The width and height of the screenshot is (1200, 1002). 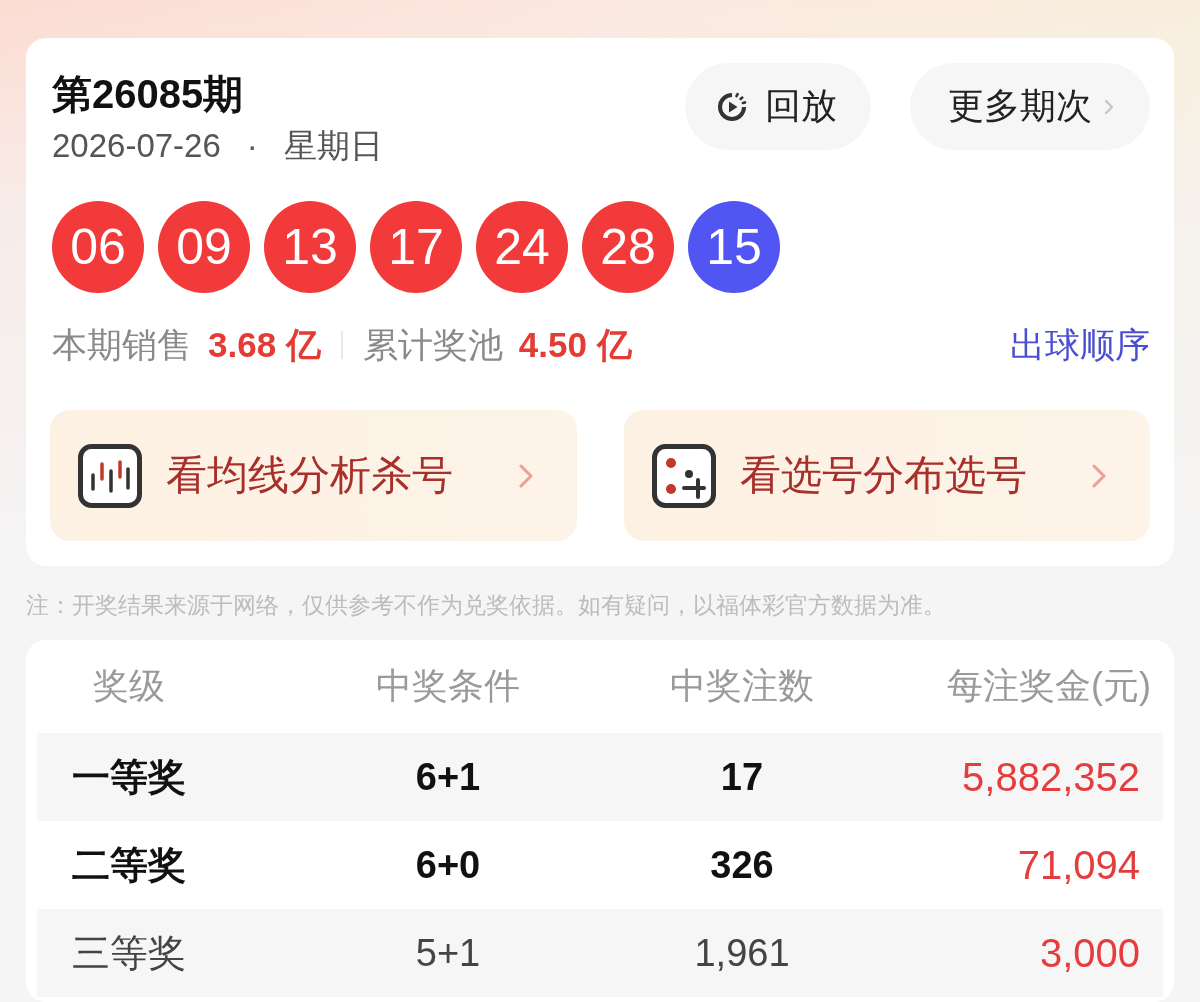 I want to click on disclaimer-note: 注：开奖结果来源于网络，仅供参考不作为兑奖依据。如有疑问，以福体彩官方数据为准。, so click(x=486, y=605).